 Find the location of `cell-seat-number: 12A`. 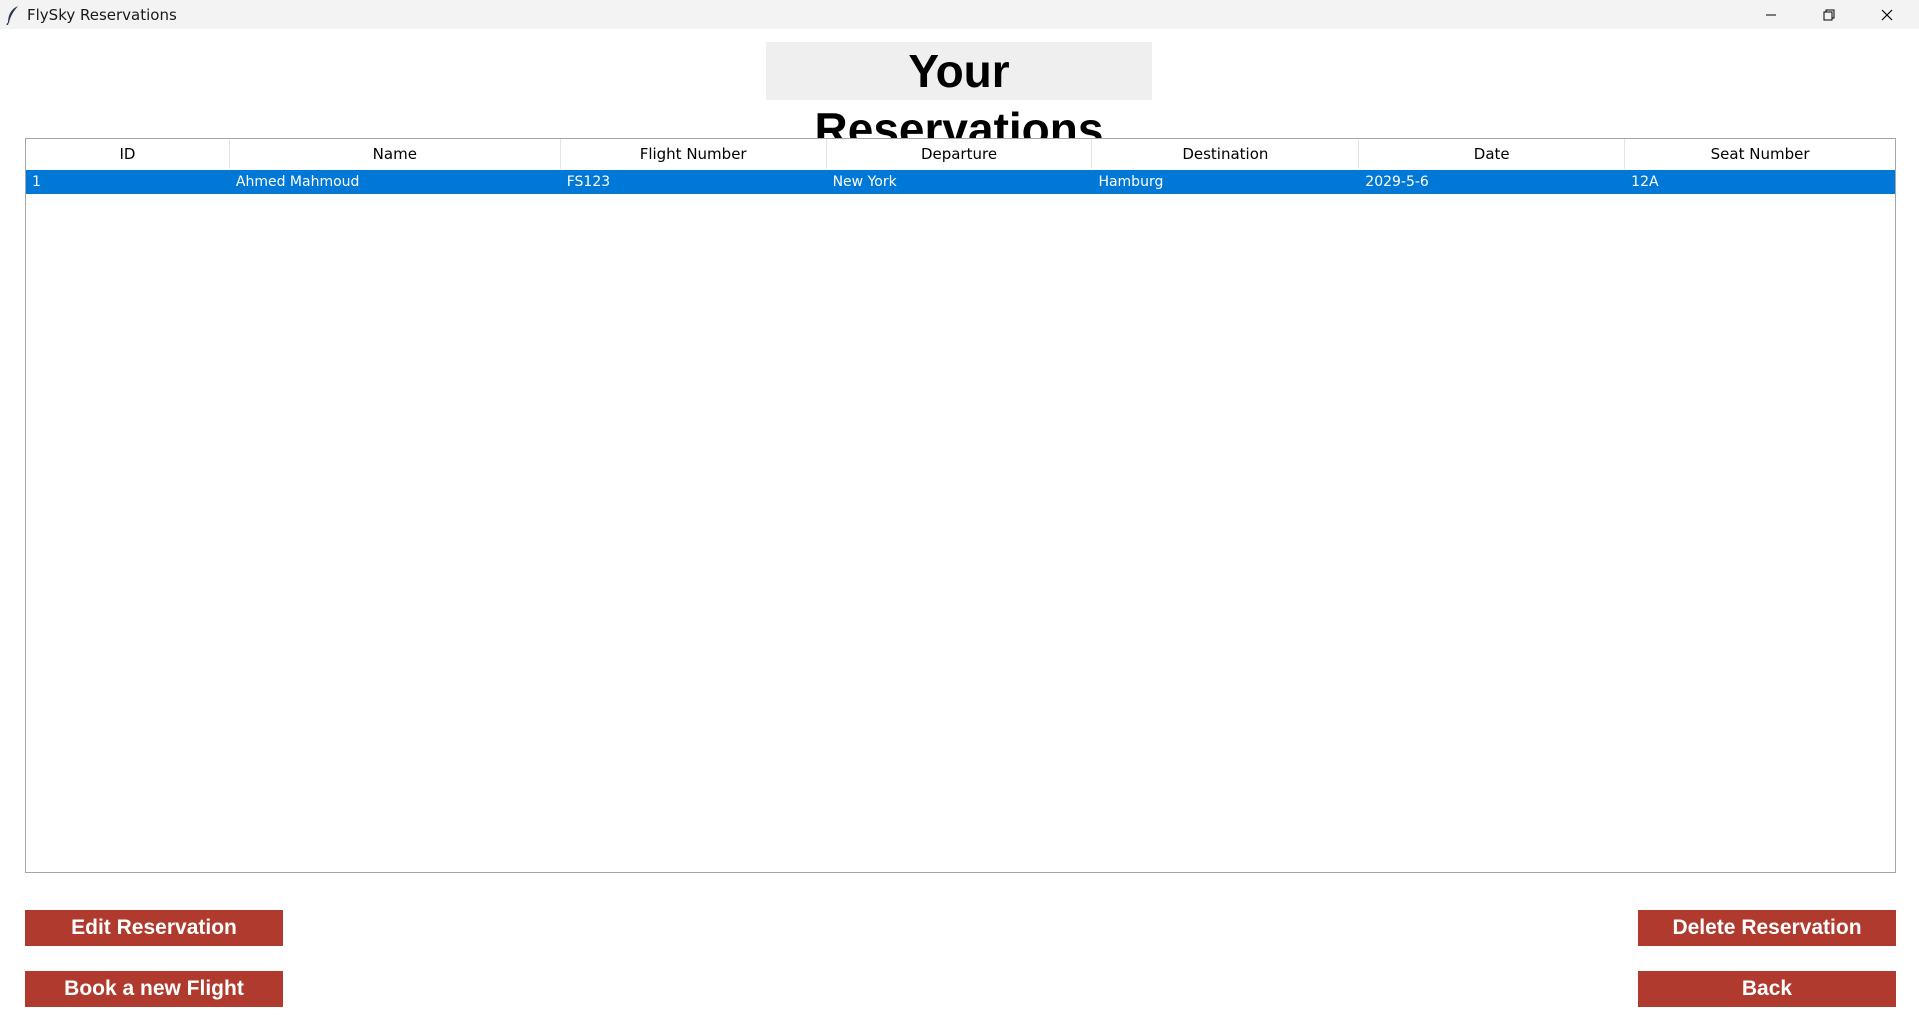

cell-seat-number: 12A is located at coordinates (1645, 182).